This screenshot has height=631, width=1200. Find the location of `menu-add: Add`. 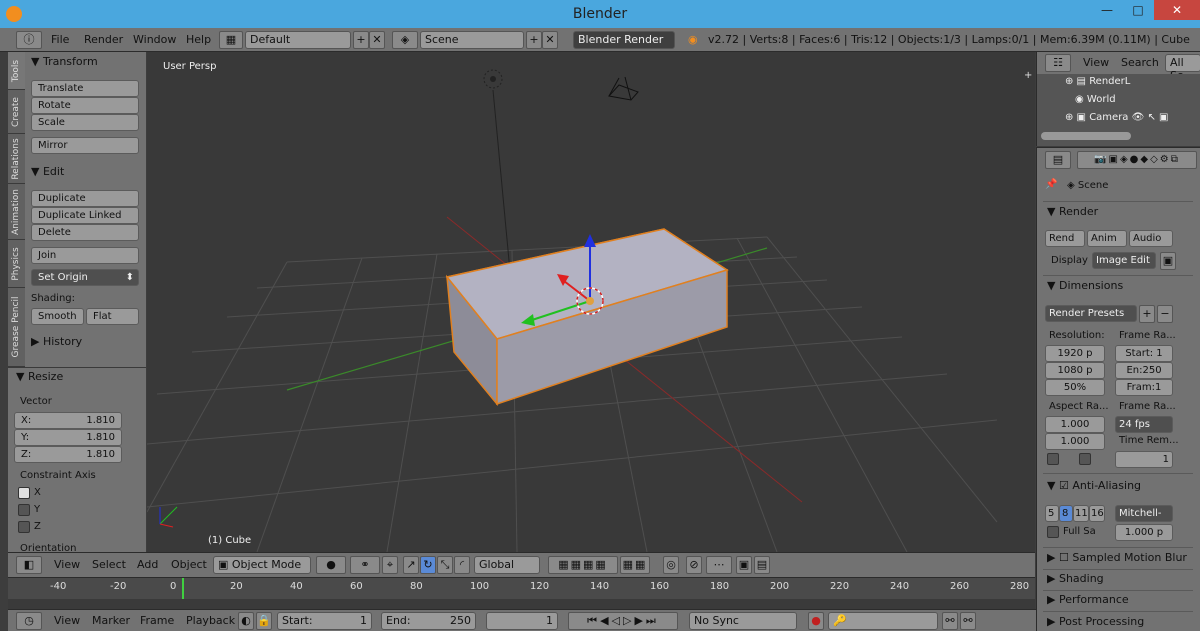

menu-add: Add is located at coordinates (147, 564).